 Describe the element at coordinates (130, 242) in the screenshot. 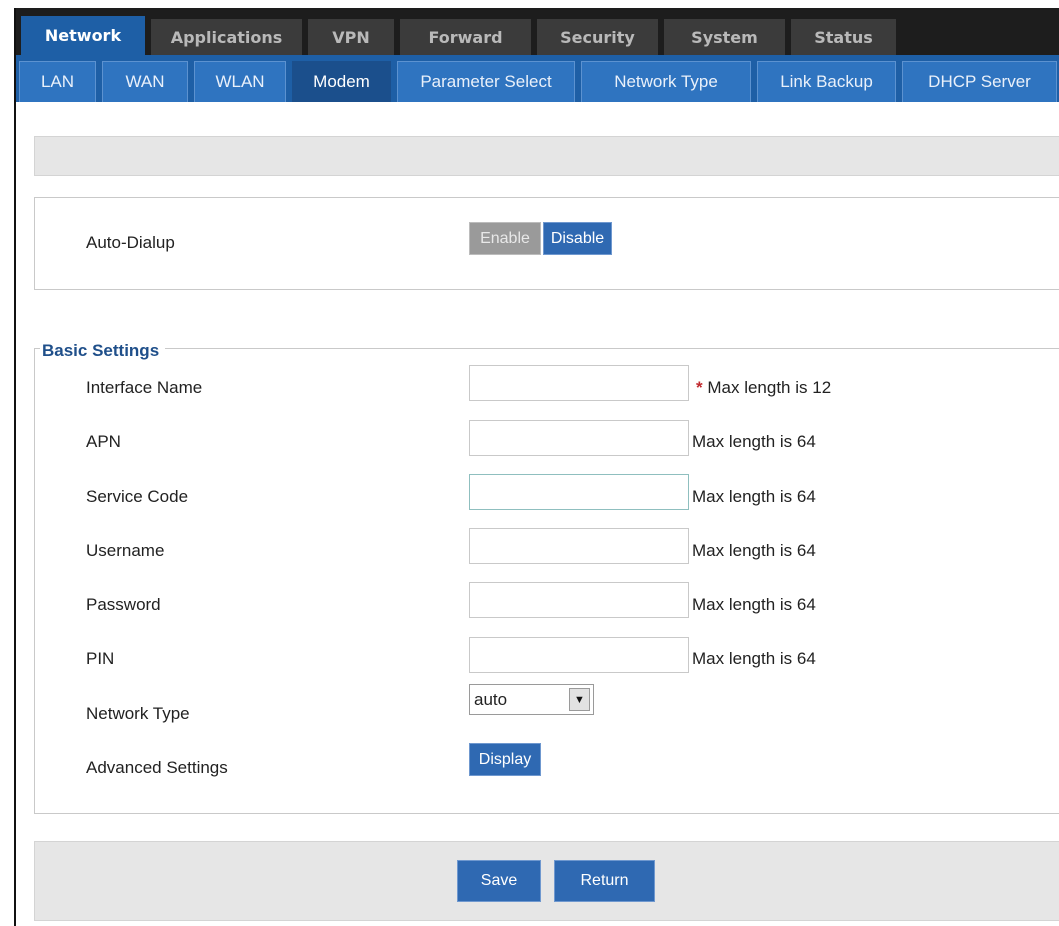

I see `auto-dialup-label: Auto-Dialup` at that location.